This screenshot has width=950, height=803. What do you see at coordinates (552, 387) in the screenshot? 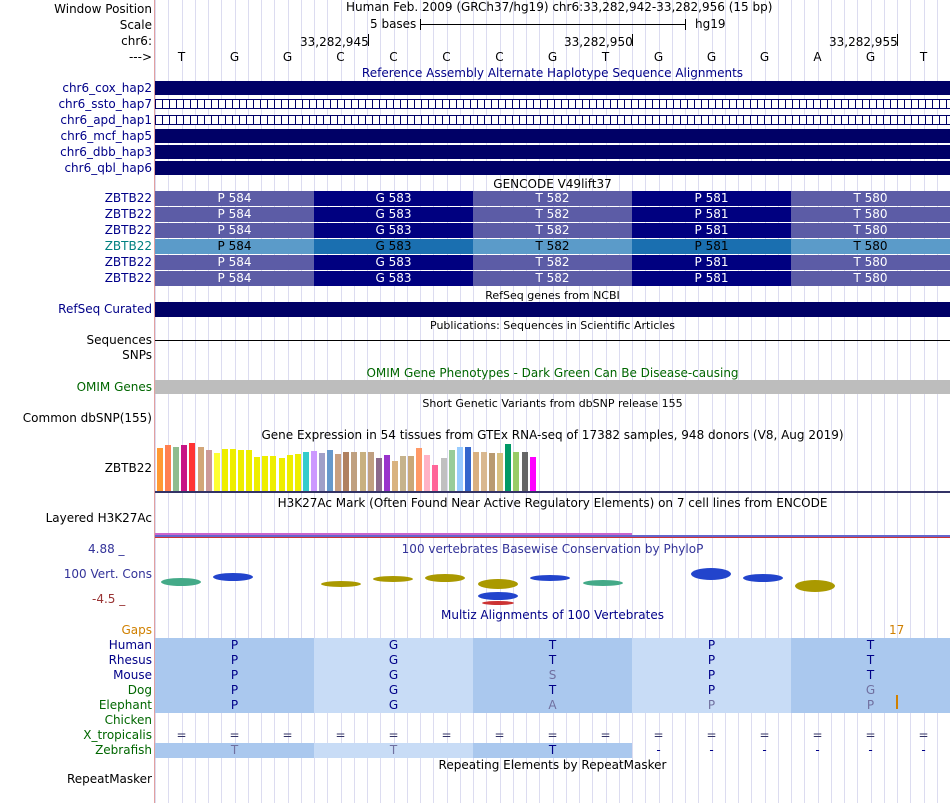
I see `omim-bar` at bounding box center [552, 387].